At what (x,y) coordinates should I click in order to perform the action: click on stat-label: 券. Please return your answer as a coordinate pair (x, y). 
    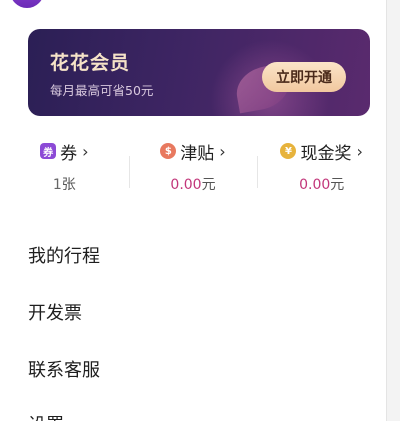
    Looking at the image, I should click on (69, 153).